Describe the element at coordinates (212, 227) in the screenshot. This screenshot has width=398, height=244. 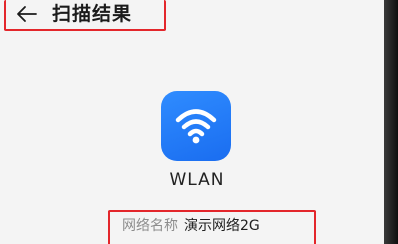
I see `network-name-highlight-box` at that location.